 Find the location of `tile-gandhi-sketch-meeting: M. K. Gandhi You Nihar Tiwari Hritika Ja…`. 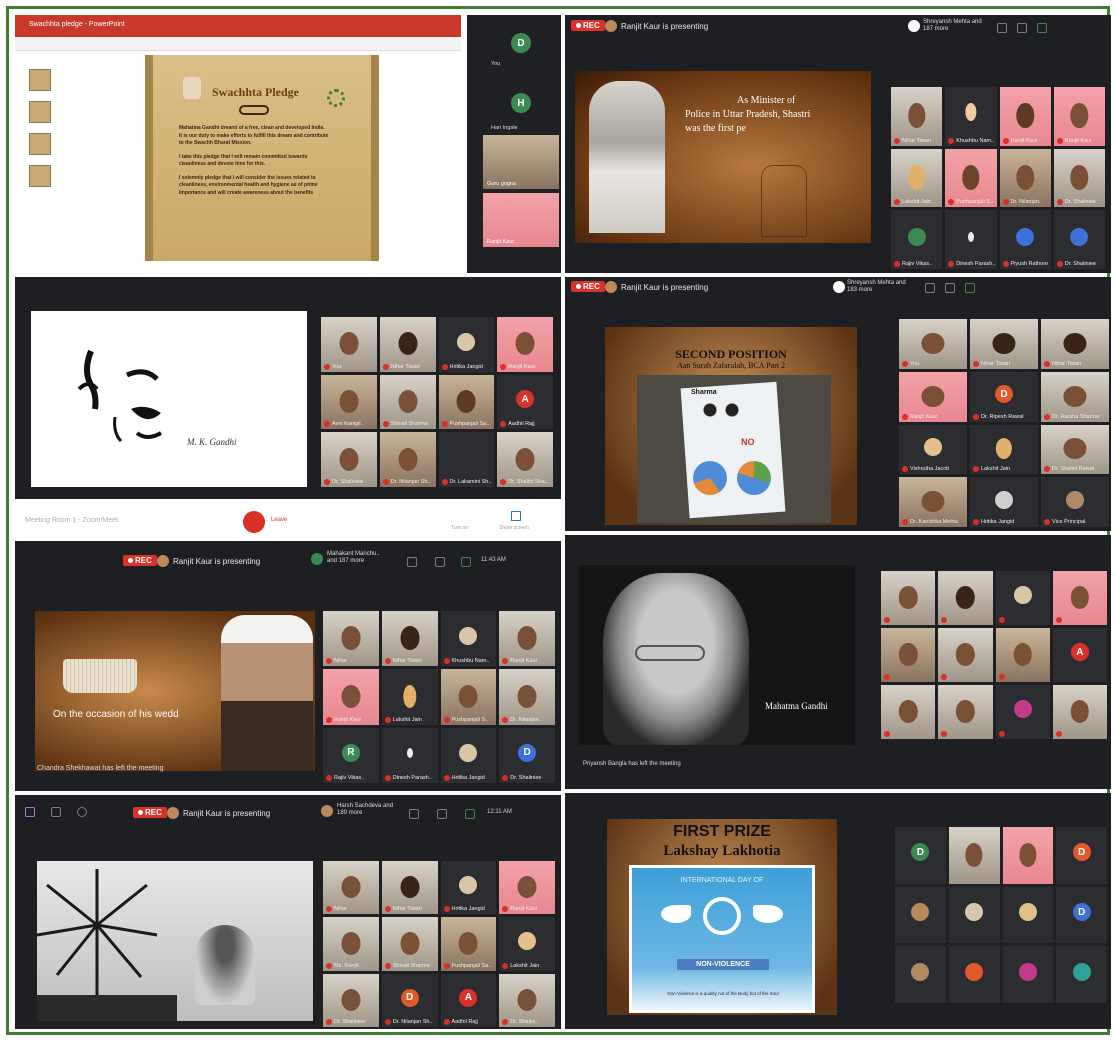

tile-gandhi-sketch-meeting: M. K. Gandhi You Nihar Tiwari Hritika Ja… is located at coordinates (288, 388).